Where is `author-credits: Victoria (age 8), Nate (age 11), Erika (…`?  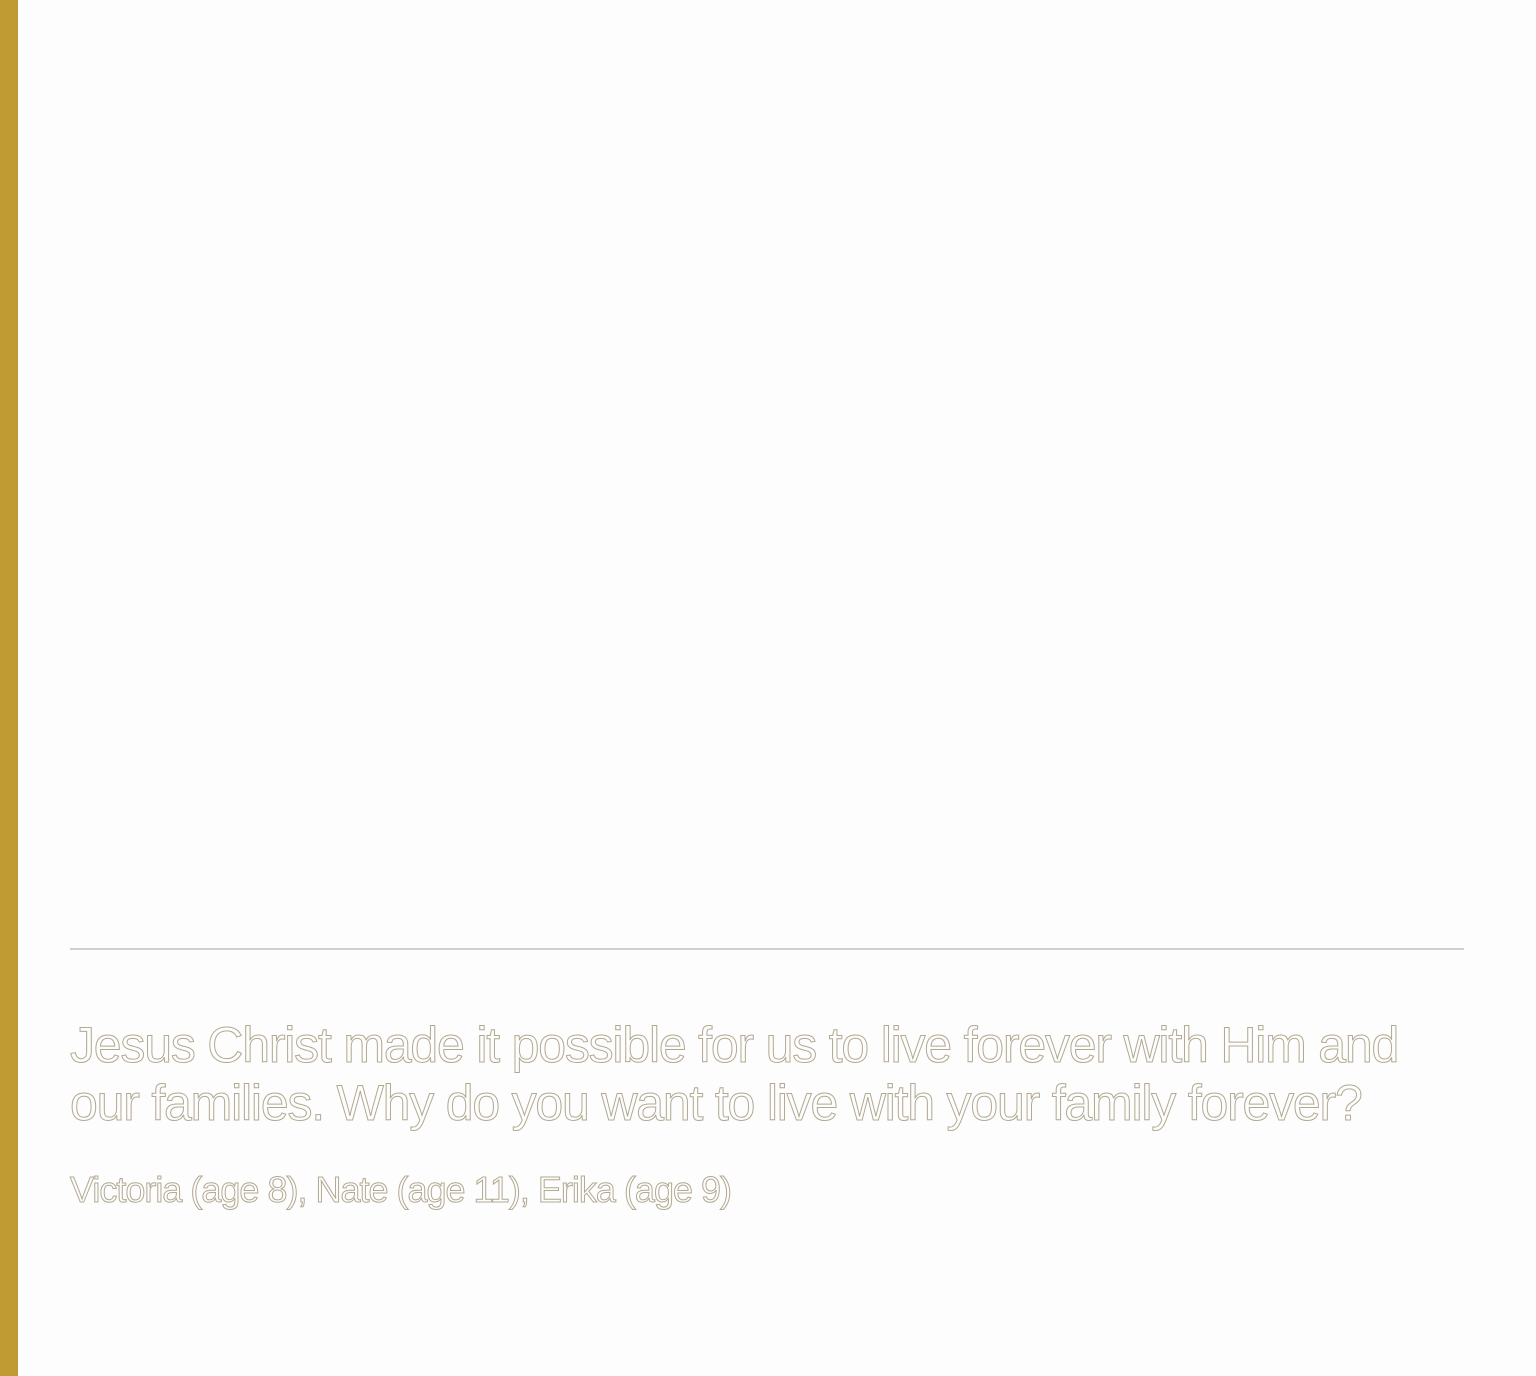 author-credits: Victoria (age 8), Nate (age 11), Erika (… is located at coordinates (401, 1190).